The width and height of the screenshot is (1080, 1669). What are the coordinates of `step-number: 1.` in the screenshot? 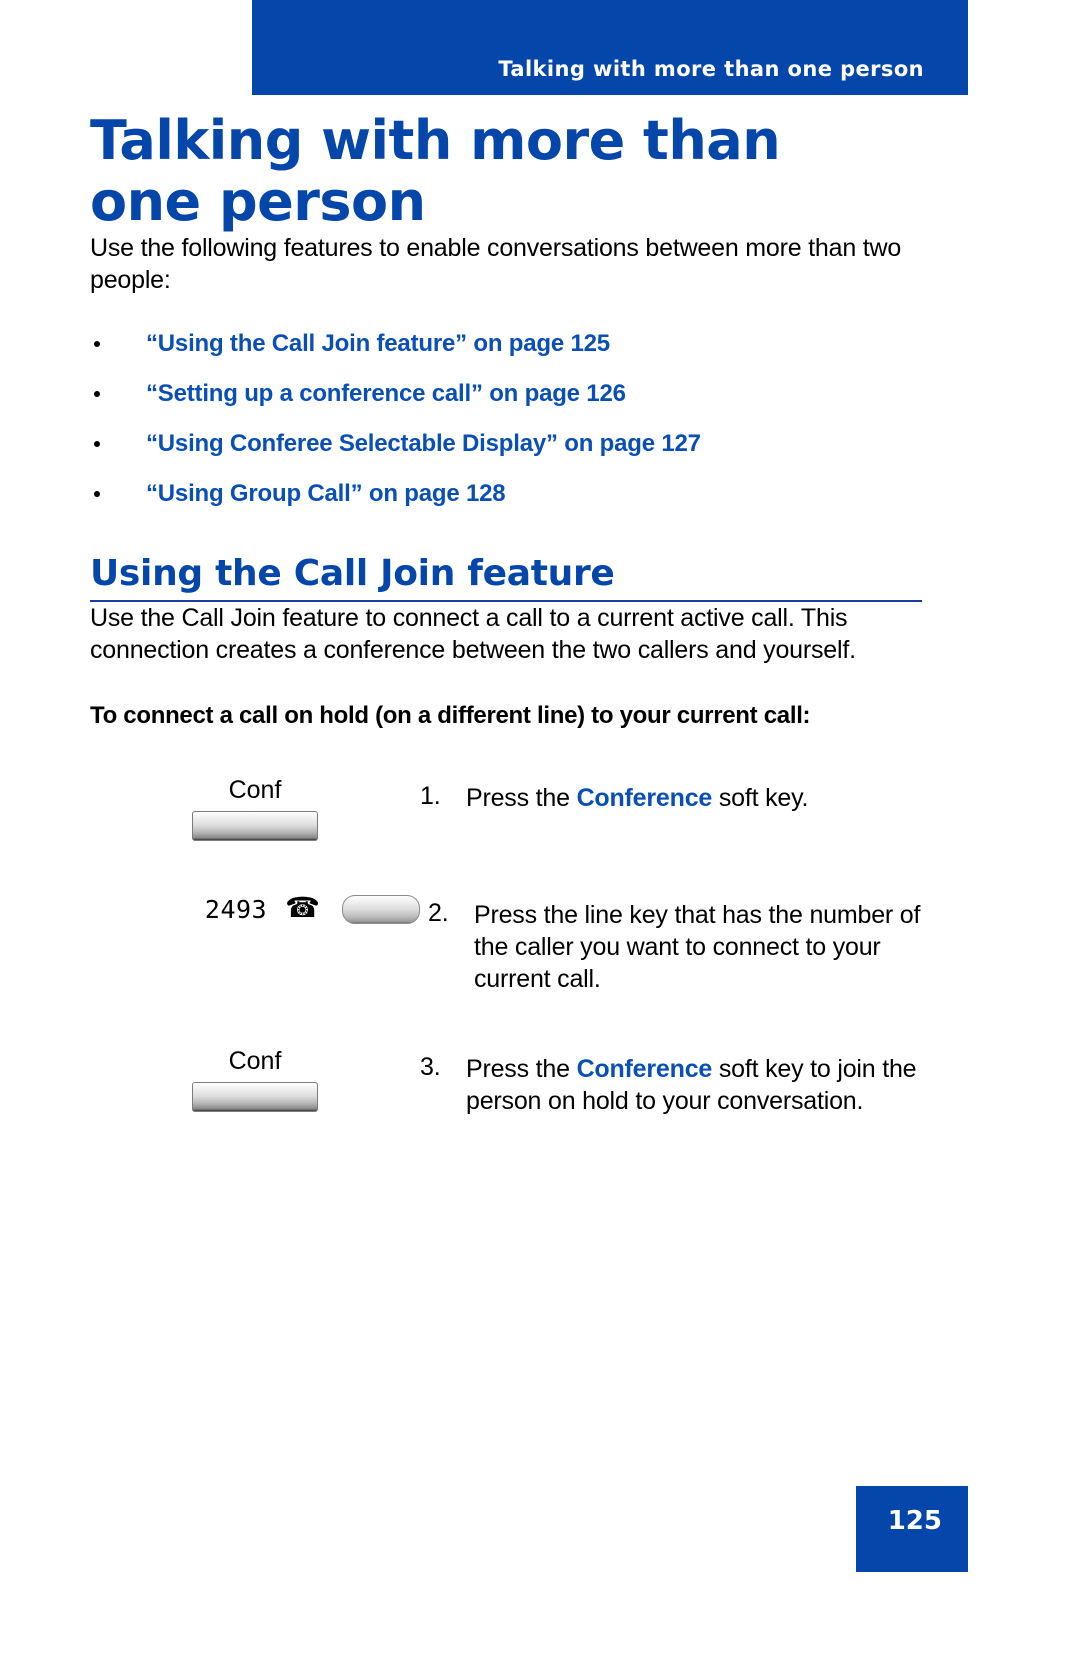 It's located at (430, 795).